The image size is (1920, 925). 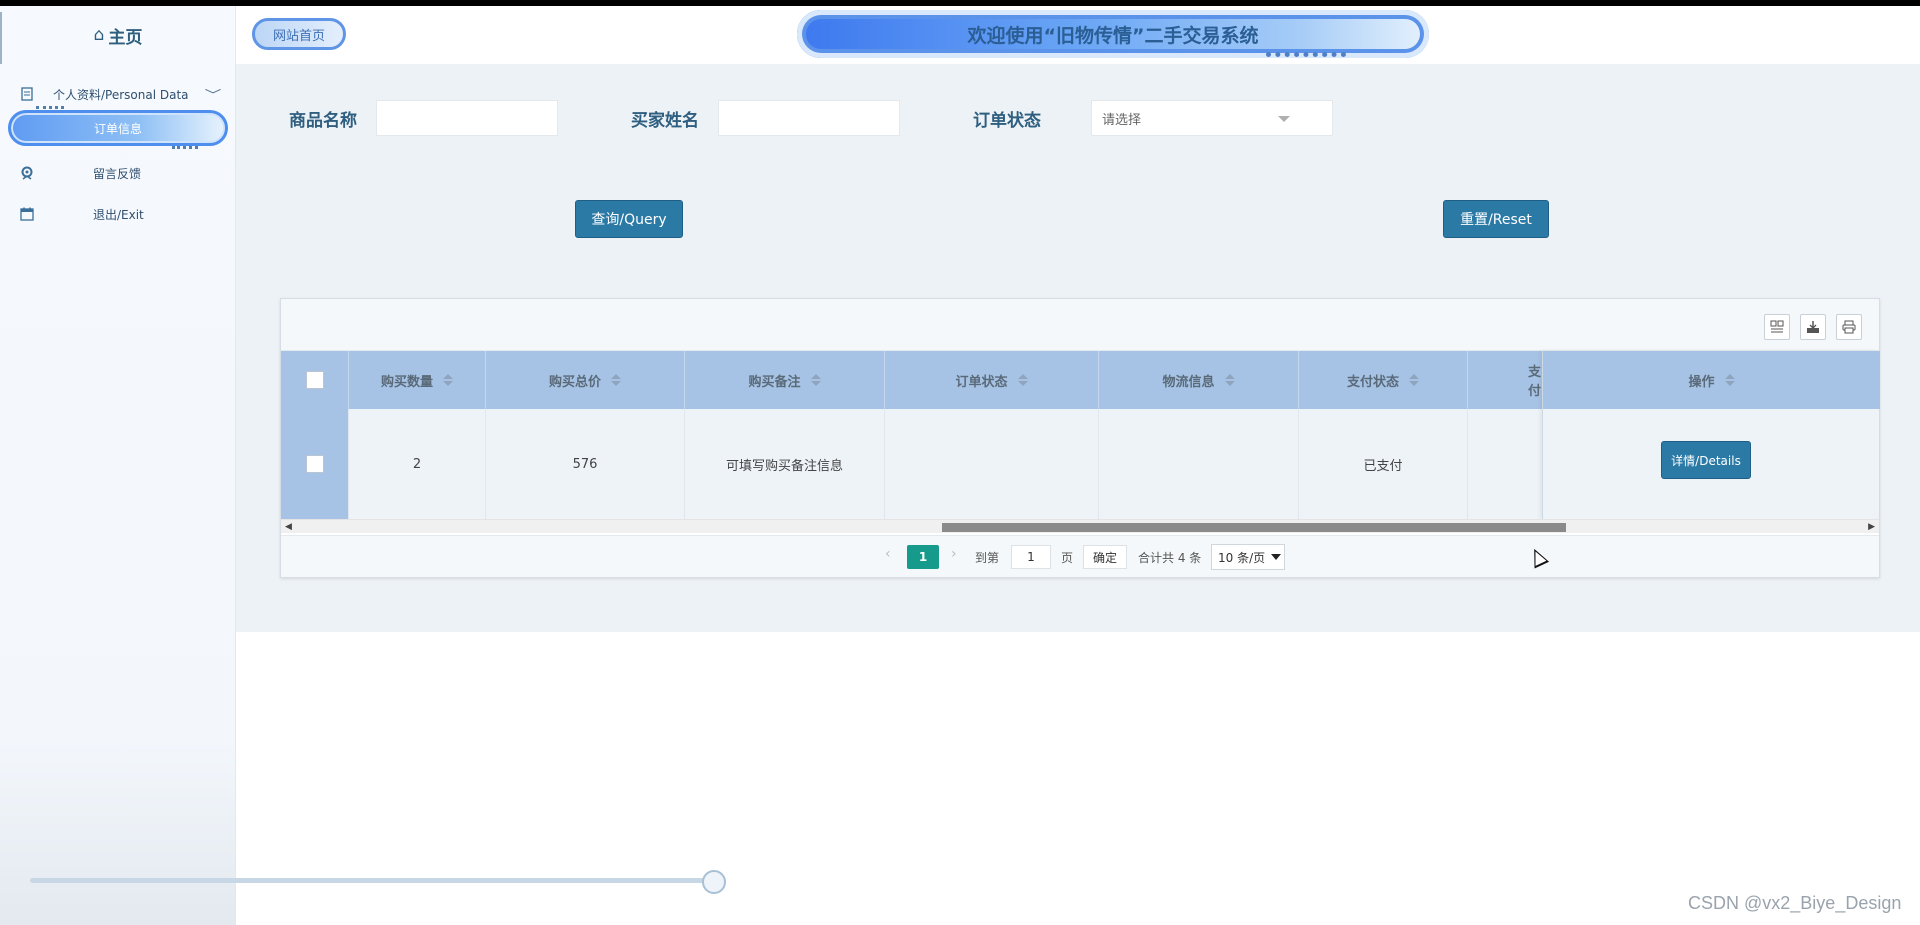 I want to click on columns-filter-icon, so click(x=1777, y=327).